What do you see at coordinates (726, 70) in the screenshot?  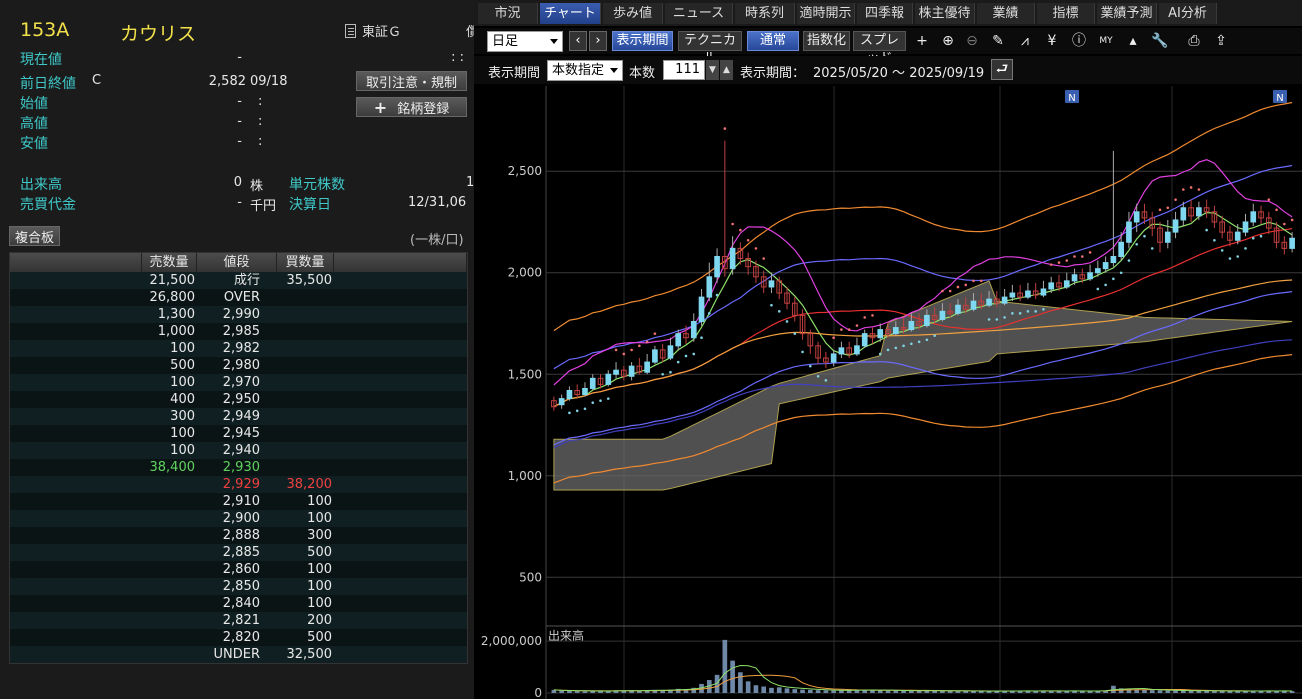 I see `spin-up-button: ▲` at bounding box center [726, 70].